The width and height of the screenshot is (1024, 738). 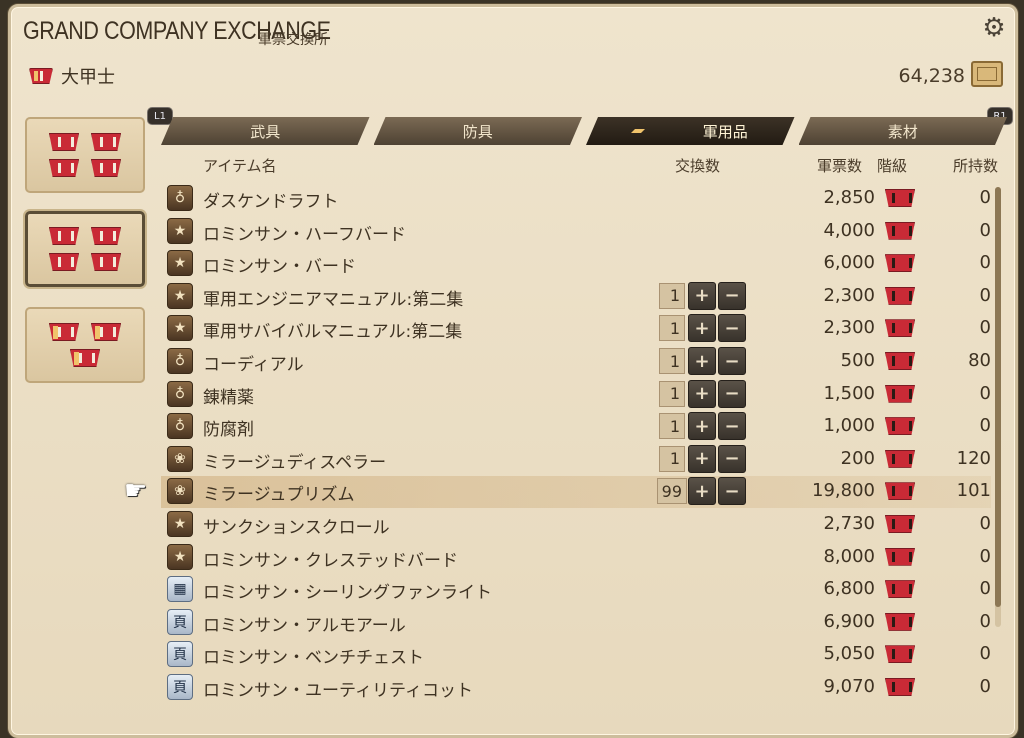 I want to click on list-item: ★ ロミンサン・ハーフバード 4,000 0, so click(x=576, y=232).